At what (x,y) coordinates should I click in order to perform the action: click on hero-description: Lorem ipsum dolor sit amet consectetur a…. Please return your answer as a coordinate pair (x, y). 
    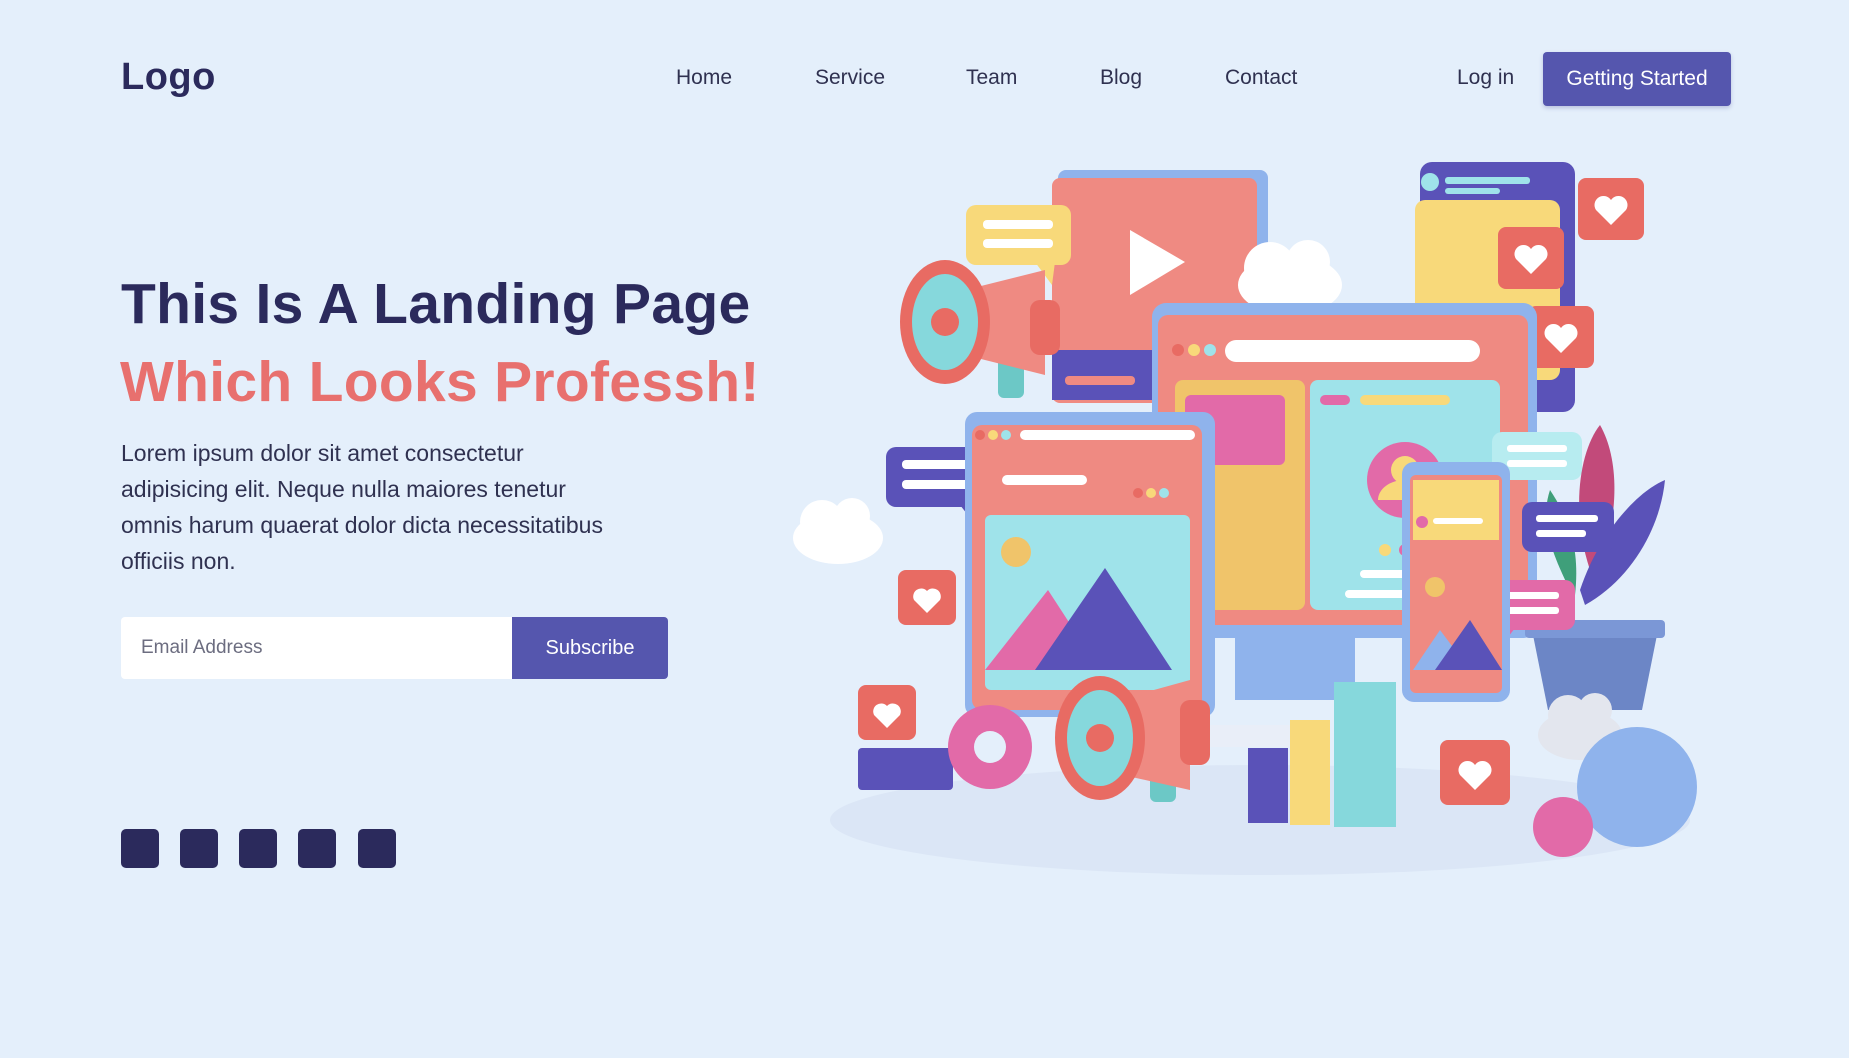
    Looking at the image, I should click on (362, 507).